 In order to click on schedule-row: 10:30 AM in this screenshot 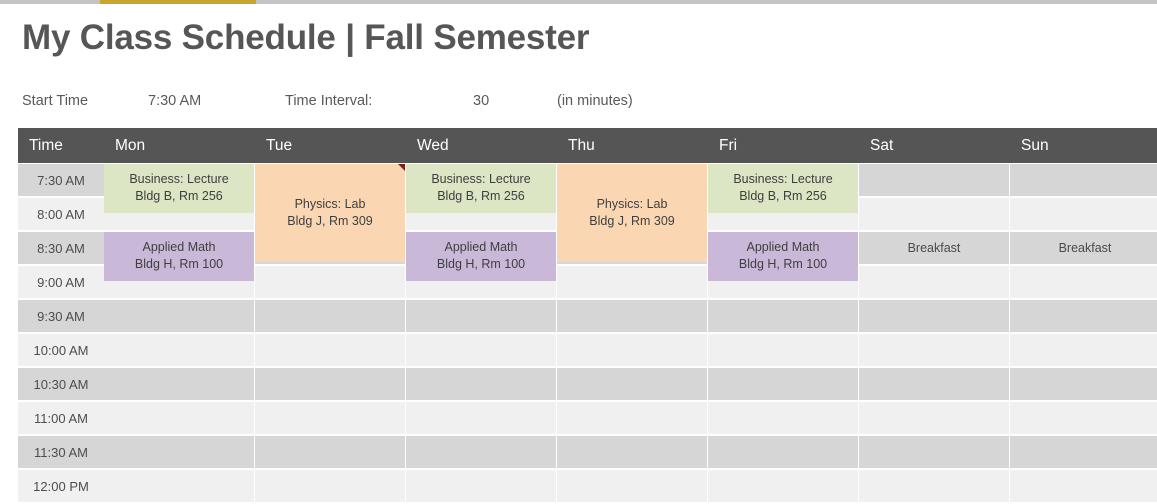, I will do `click(587, 384)`.